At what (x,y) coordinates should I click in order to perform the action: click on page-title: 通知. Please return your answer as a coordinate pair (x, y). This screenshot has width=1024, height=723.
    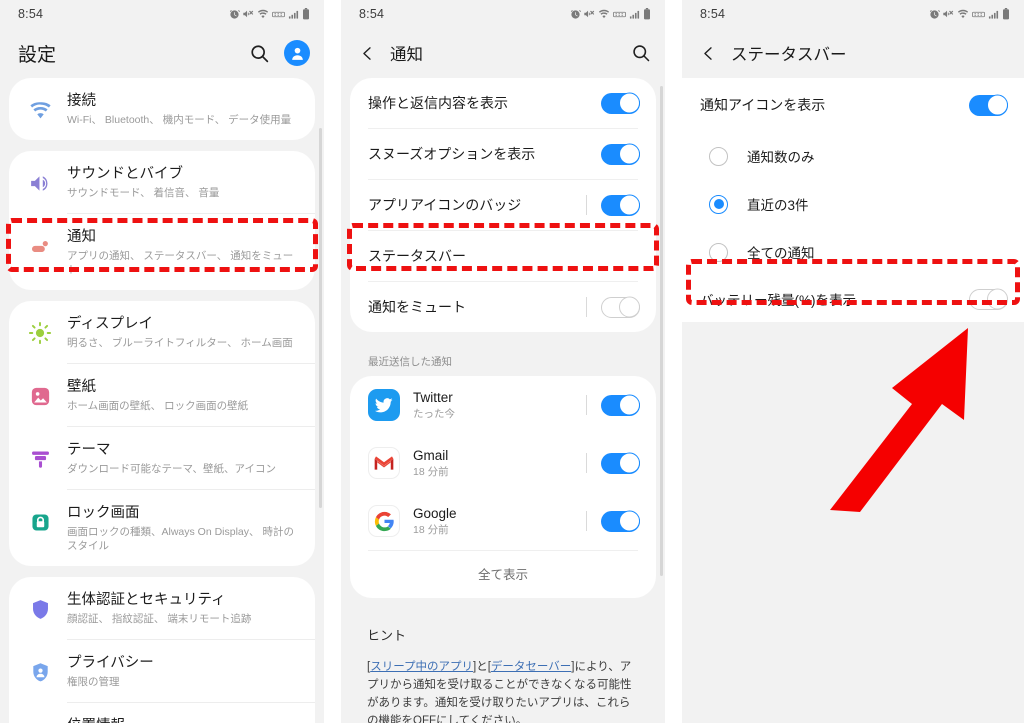
    Looking at the image, I should click on (406, 55).